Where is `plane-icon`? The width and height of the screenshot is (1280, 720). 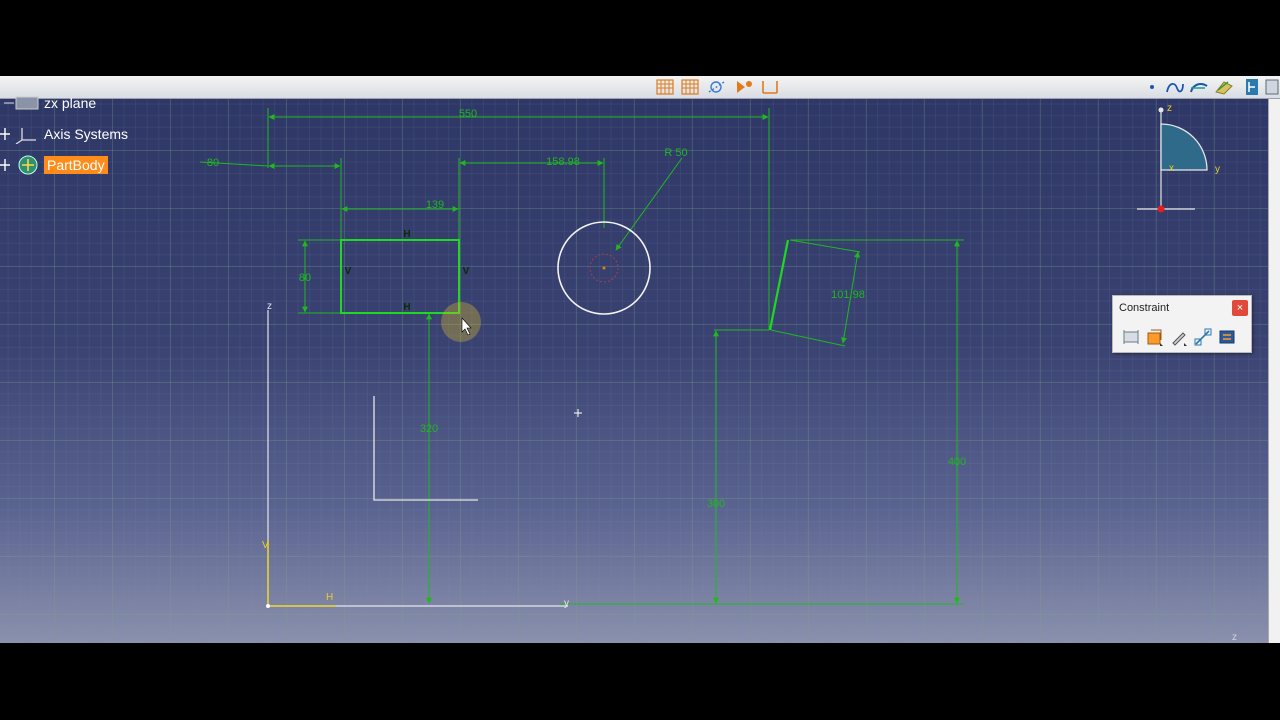
plane-icon is located at coordinates (21, 103).